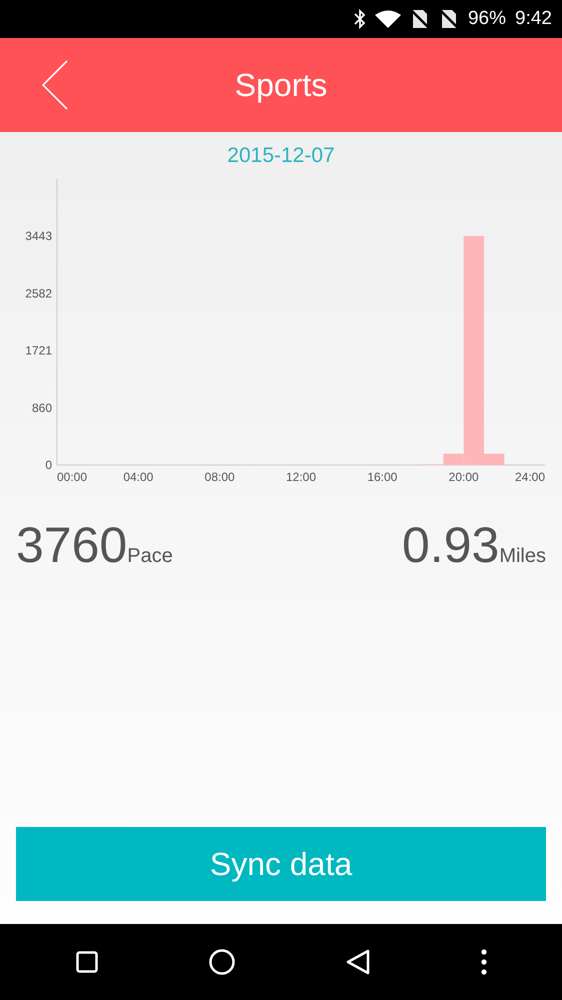  Describe the element at coordinates (533, 19) in the screenshot. I see `clock: 9:42` at that location.